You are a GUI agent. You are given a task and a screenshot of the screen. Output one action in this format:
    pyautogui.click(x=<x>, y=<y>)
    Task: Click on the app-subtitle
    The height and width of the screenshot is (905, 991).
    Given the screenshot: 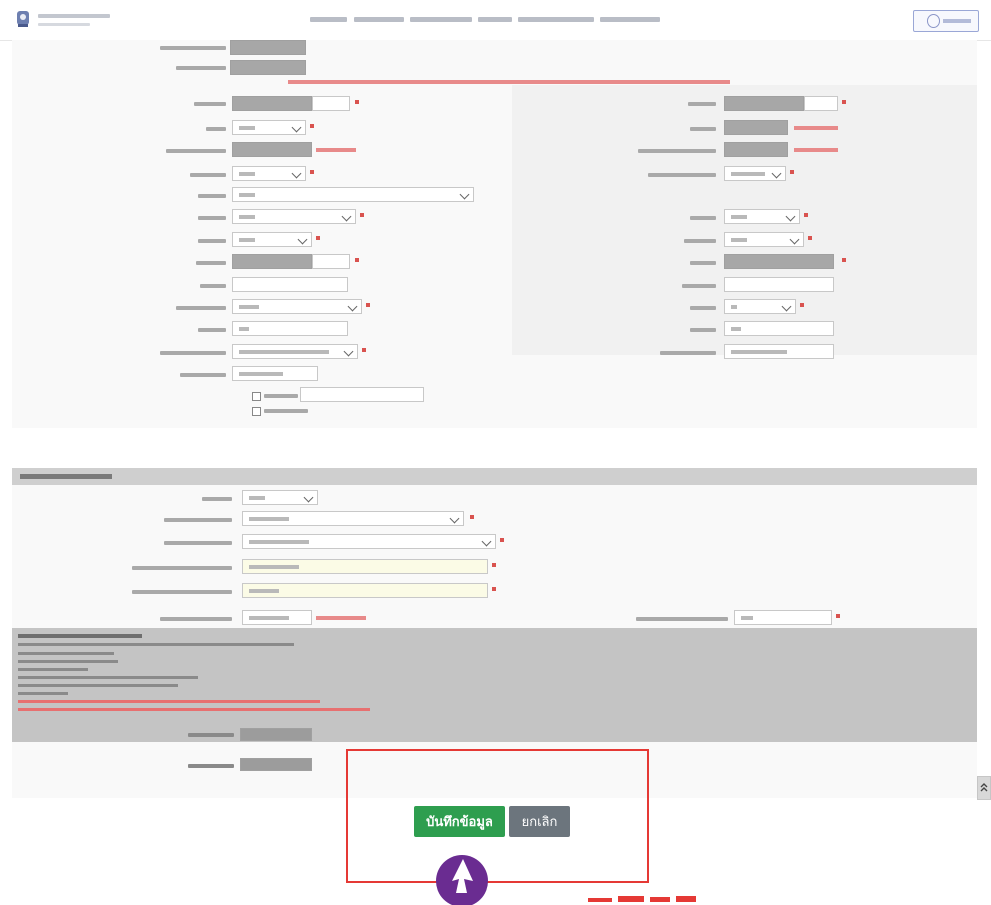 What is the action you would take?
    pyautogui.click(x=64, y=24)
    